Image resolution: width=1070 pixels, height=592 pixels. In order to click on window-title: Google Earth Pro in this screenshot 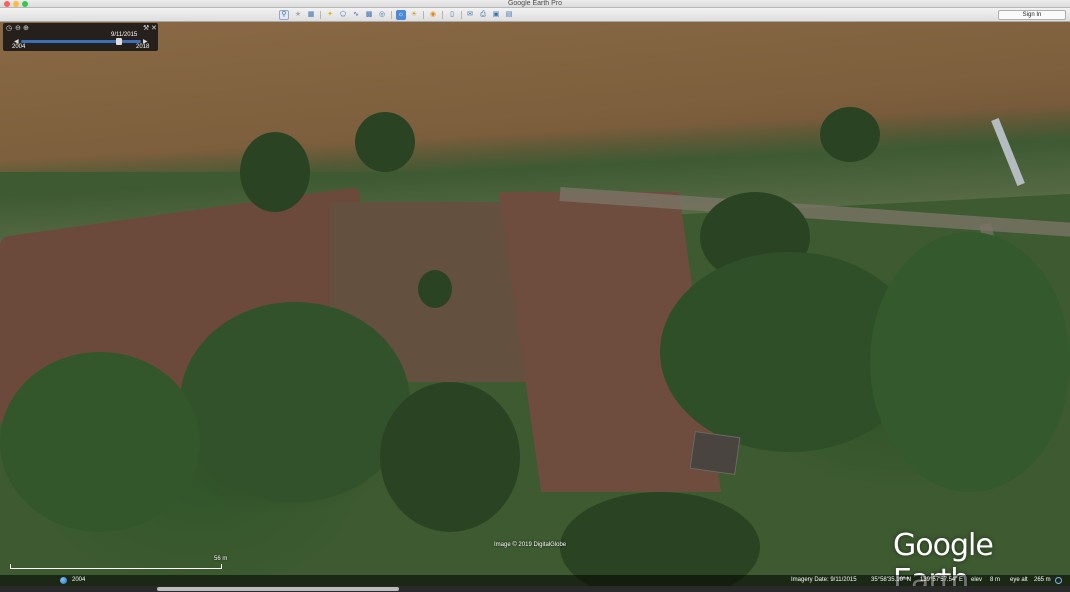, I will do `click(535, 3)`.